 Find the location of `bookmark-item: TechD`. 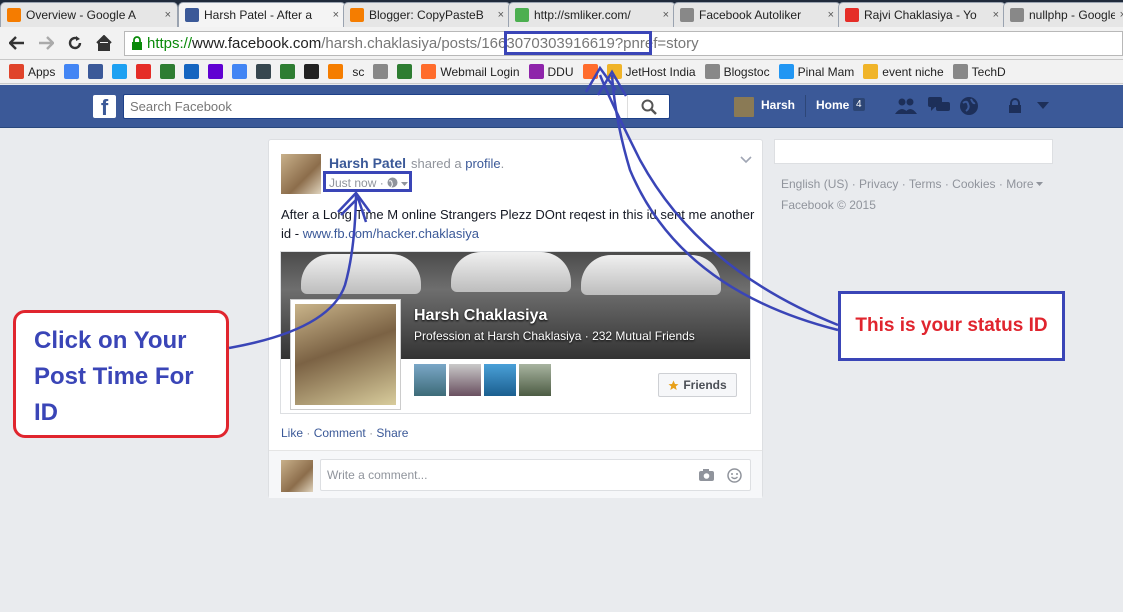

bookmark-item: TechD is located at coordinates (979, 71).